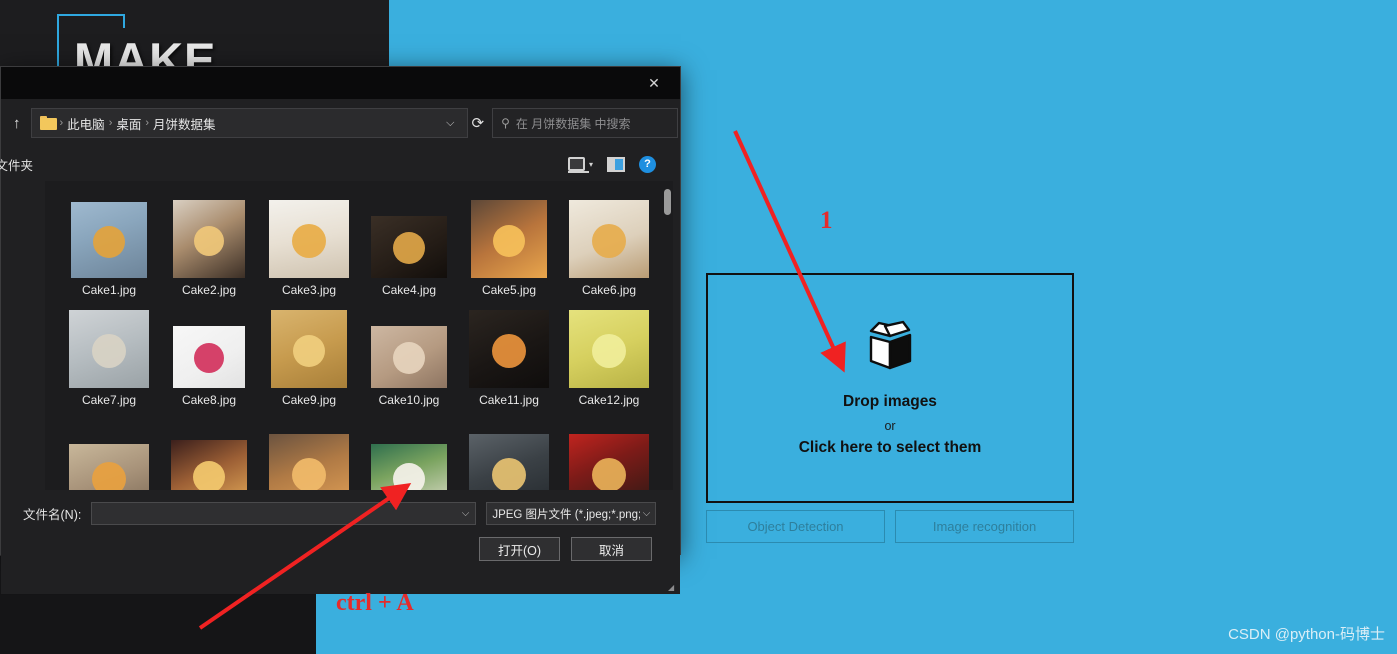 This screenshot has width=1397, height=654. What do you see at coordinates (505, 123) in the screenshot?
I see `search-icon: ⚲` at bounding box center [505, 123].